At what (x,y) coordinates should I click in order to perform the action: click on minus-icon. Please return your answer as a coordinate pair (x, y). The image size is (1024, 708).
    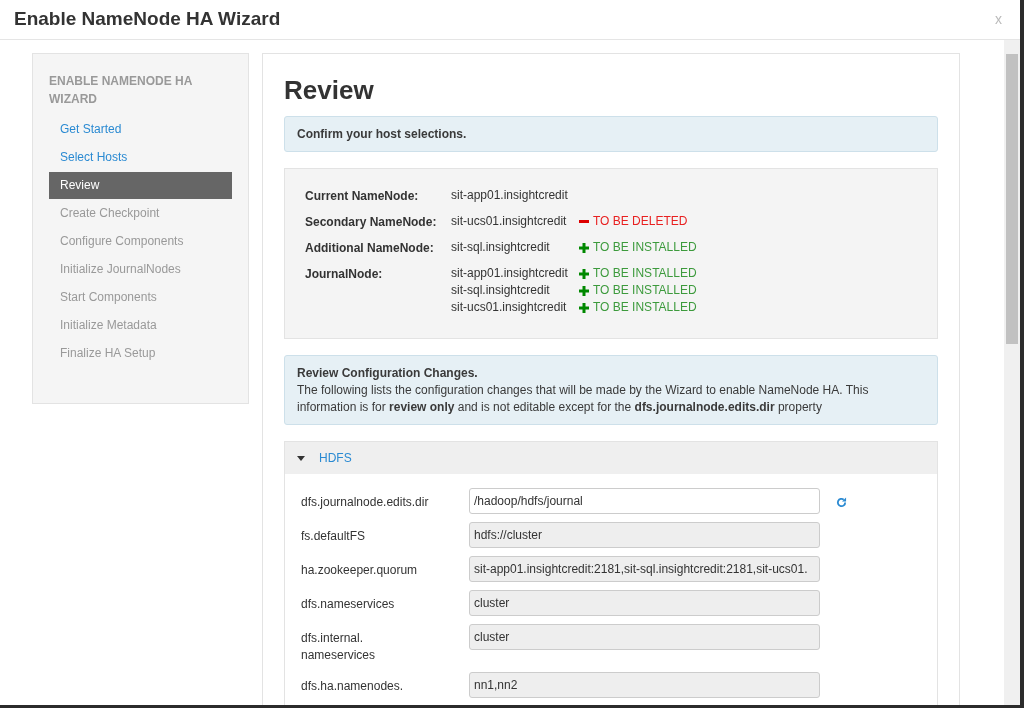
    Looking at the image, I should click on (584, 222).